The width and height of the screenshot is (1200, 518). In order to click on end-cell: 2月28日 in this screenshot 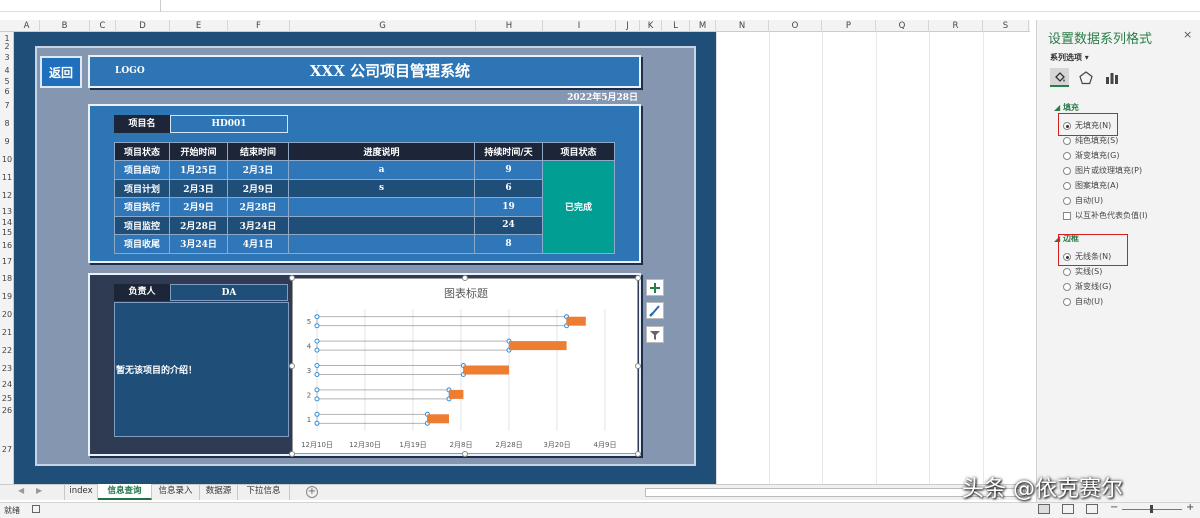, I will do `click(258, 207)`.